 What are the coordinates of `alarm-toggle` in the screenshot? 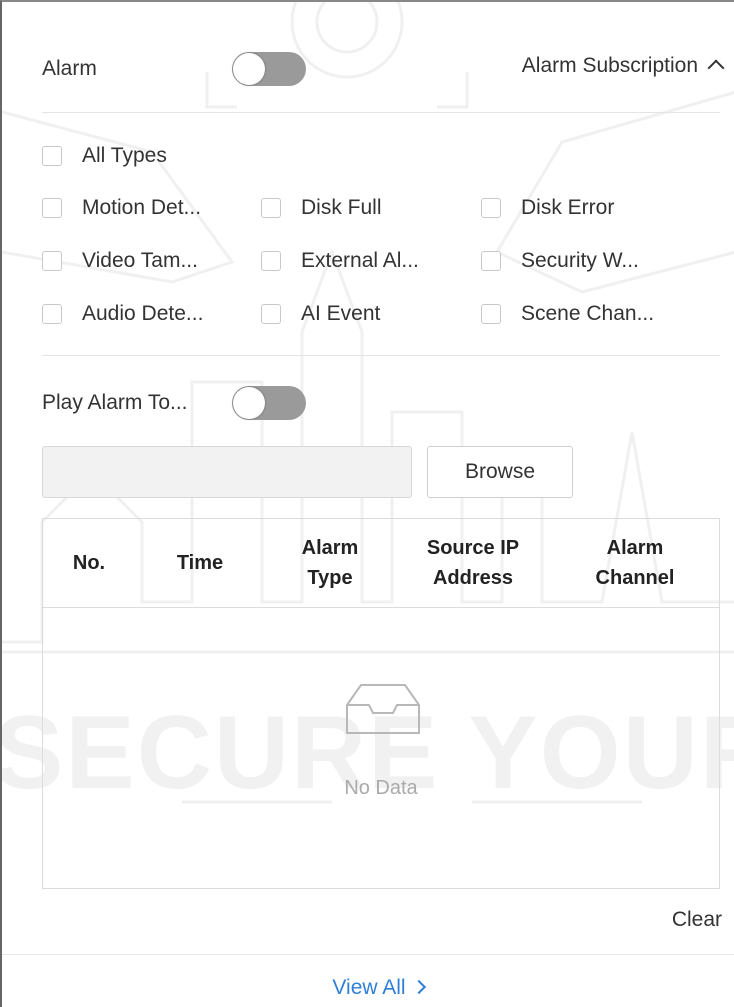 It's located at (269, 69).